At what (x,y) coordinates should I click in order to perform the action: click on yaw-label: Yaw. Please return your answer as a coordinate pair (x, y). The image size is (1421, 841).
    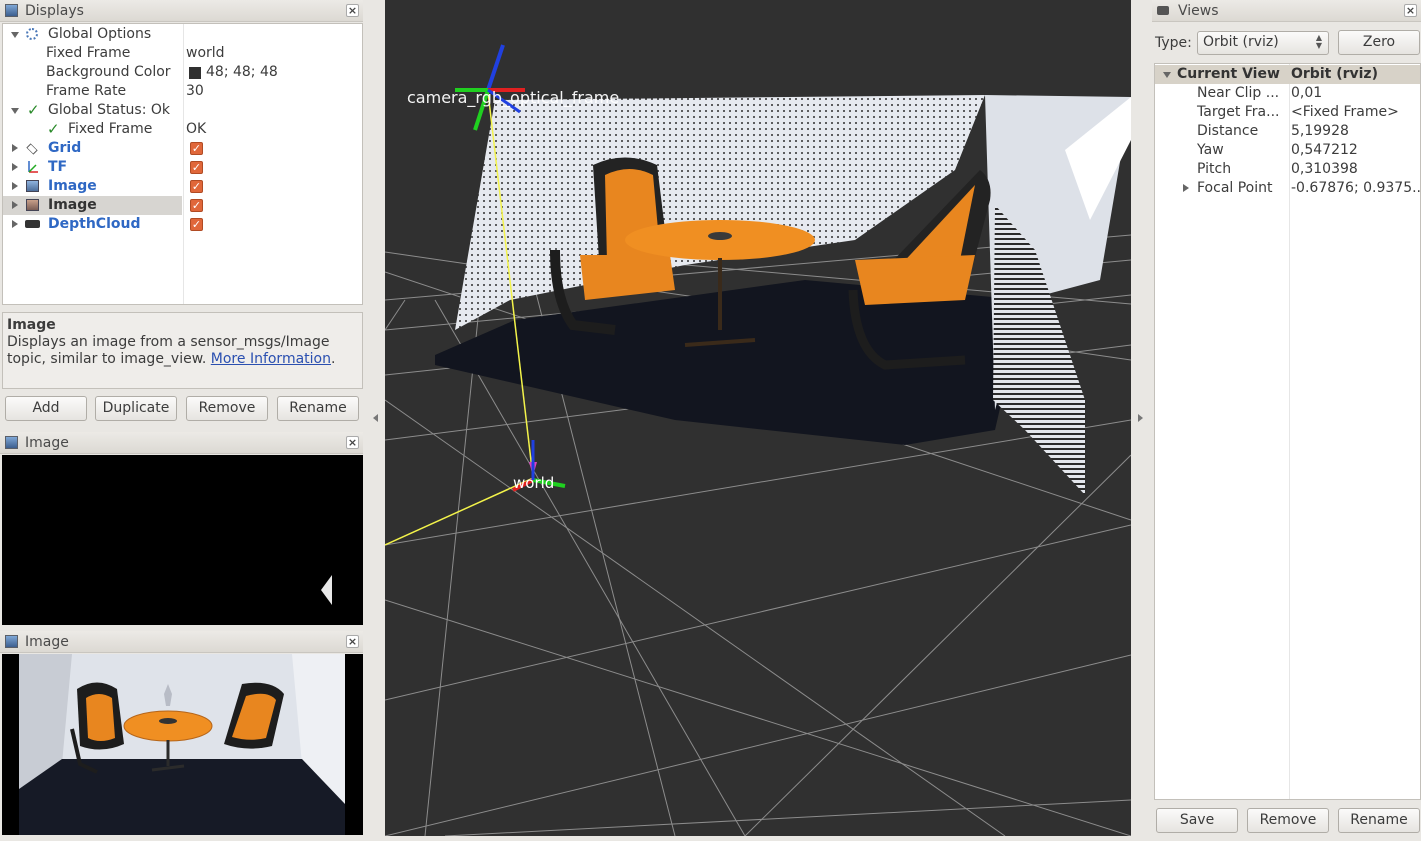
    Looking at the image, I should click on (1210, 150).